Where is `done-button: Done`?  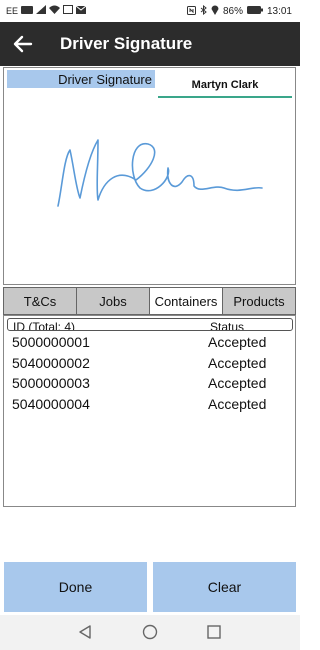 done-button: Done is located at coordinates (75, 587).